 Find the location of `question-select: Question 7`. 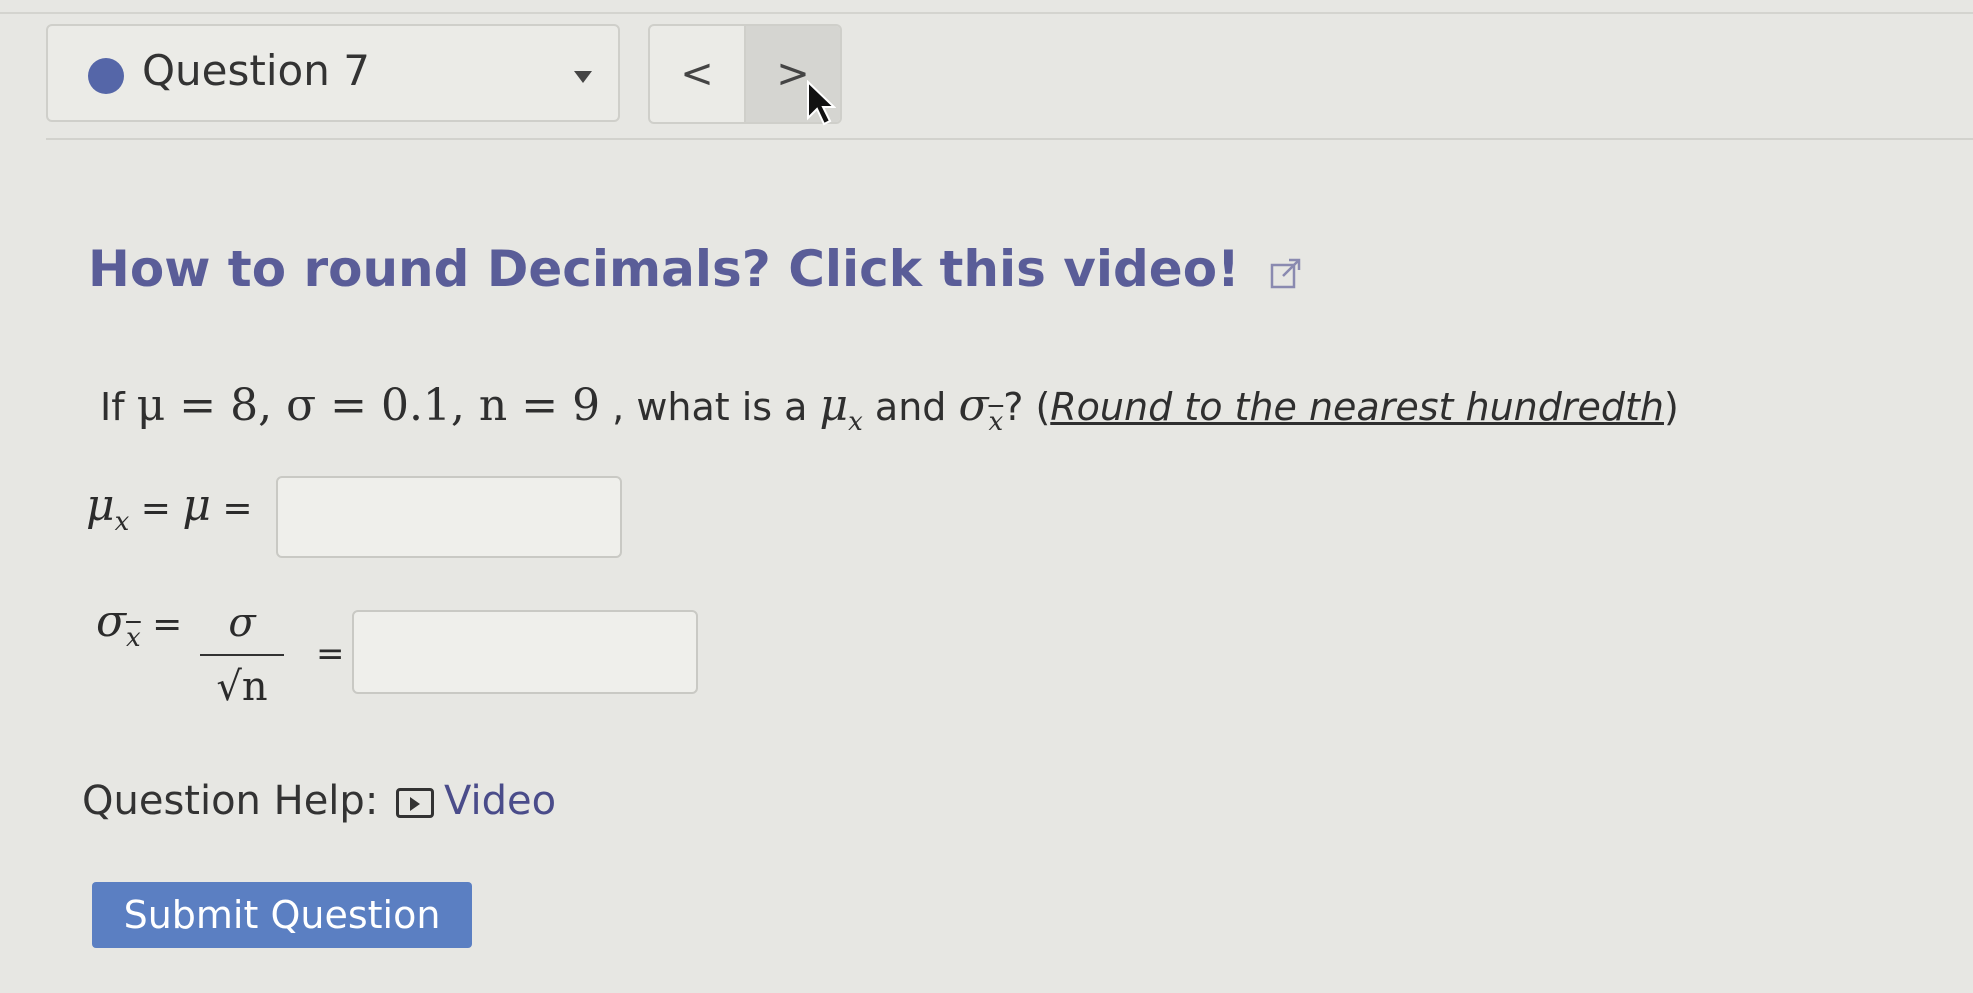

question-select: Question 7 is located at coordinates (333, 73).